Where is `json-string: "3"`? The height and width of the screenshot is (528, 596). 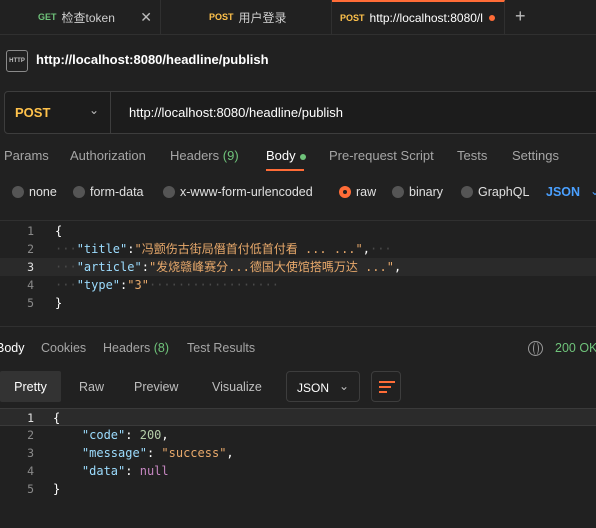
json-string: "3" is located at coordinates (138, 285).